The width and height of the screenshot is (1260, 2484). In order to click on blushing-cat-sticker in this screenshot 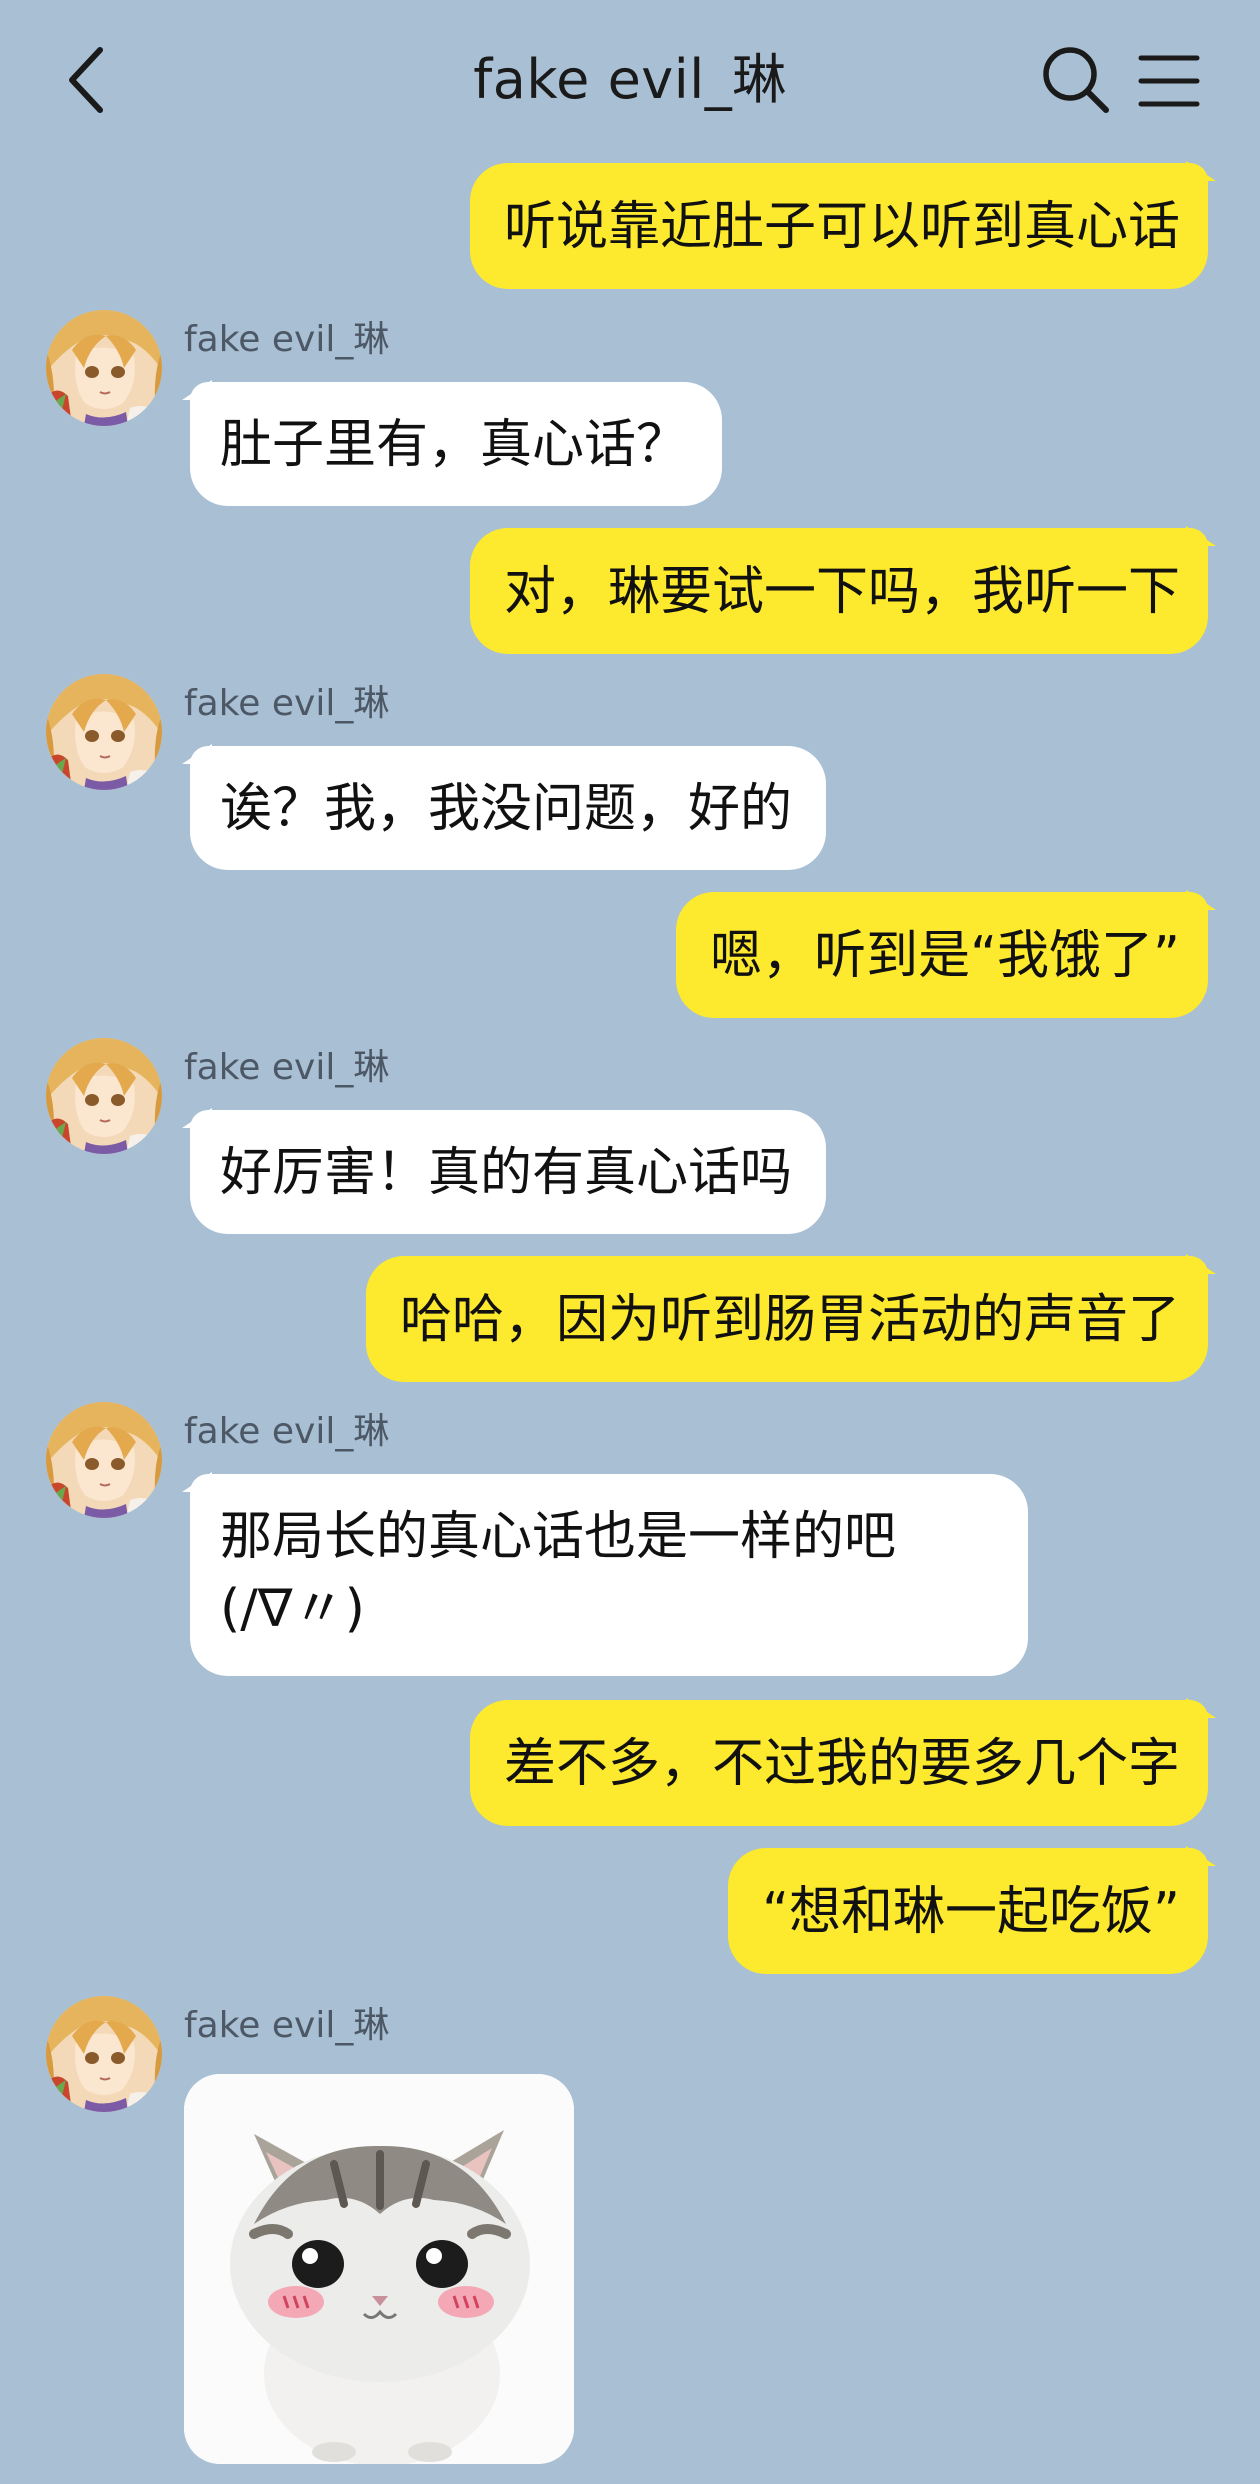, I will do `click(379, 2269)`.